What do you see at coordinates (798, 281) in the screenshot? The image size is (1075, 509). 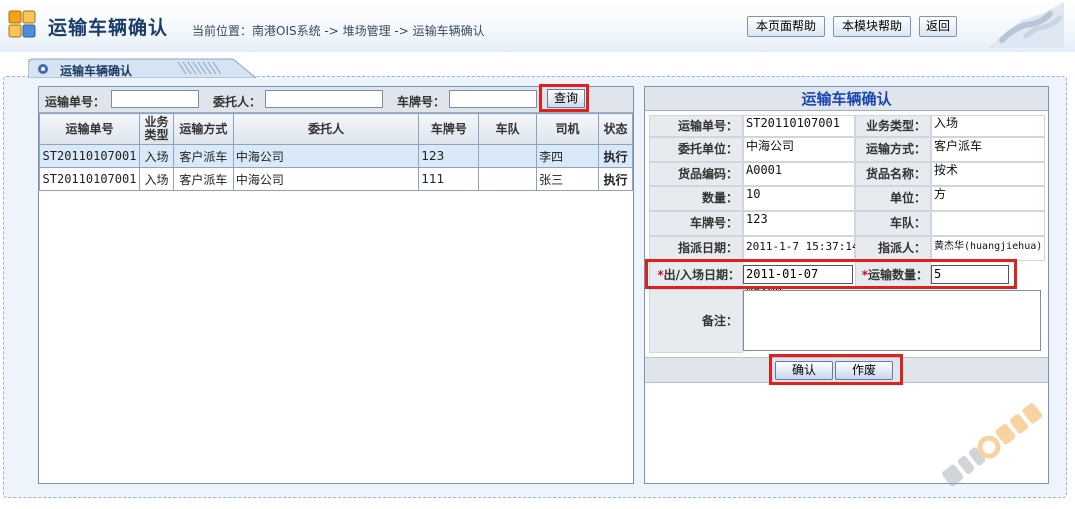 I see `inout-date-input: 2011-01-07 08:00` at bounding box center [798, 281].